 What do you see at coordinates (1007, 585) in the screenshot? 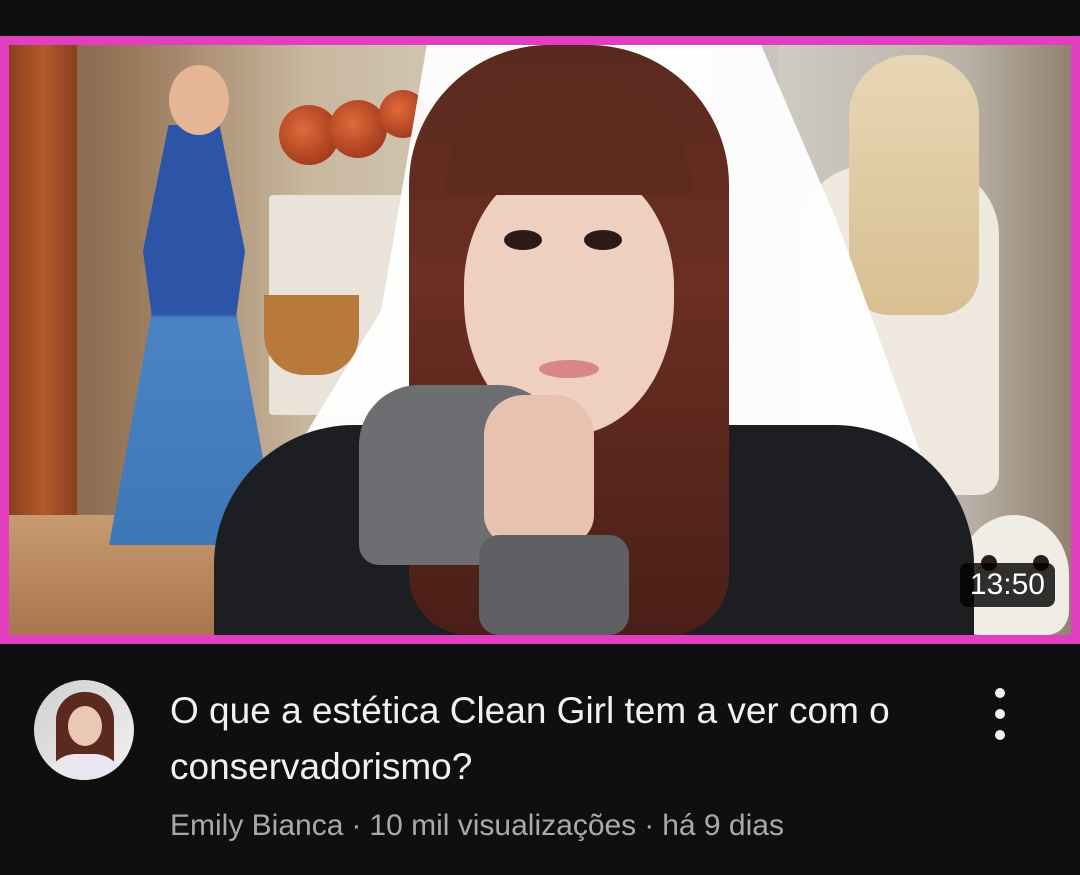
I see `video-duration-badge: 13:50` at bounding box center [1007, 585].